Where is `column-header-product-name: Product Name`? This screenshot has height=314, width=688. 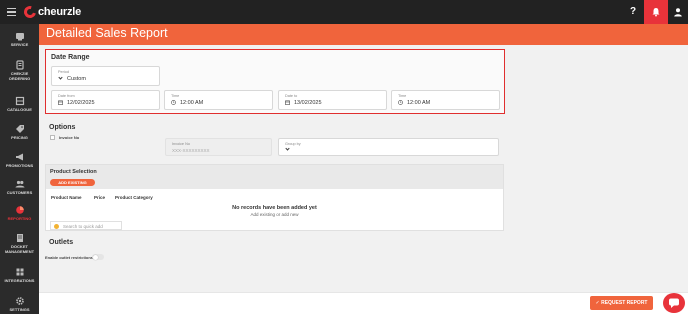
column-header-product-name: Product Name is located at coordinates (66, 197).